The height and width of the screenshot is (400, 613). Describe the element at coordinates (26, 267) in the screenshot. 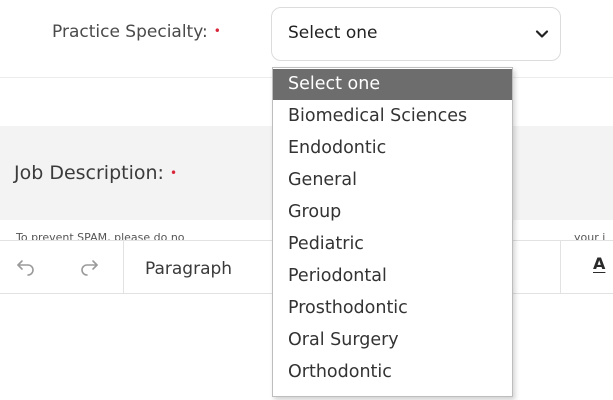

I see `undo-icon` at that location.